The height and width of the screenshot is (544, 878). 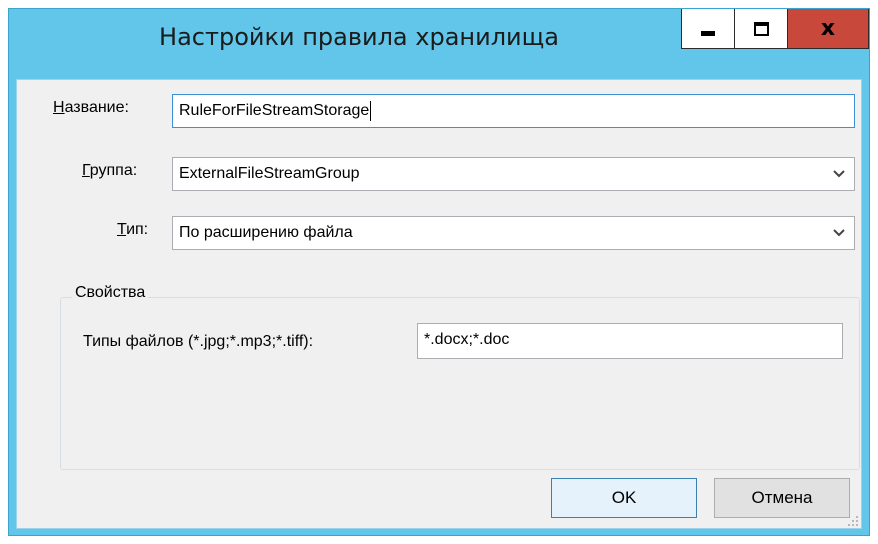 What do you see at coordinates (708, 33) in the screenshot?
I see `minimize-icon` at bounding box center [708, 33].